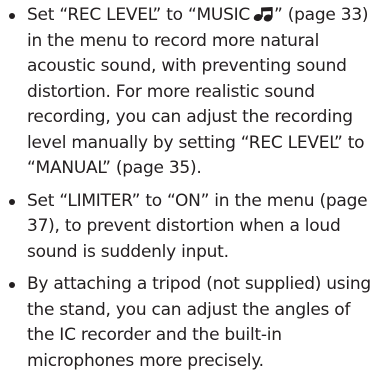 This screenshot has height=382, width=380. Describe the element at coordinates (263, 14) in the screenshot. I see `music-note-icon` at that location.